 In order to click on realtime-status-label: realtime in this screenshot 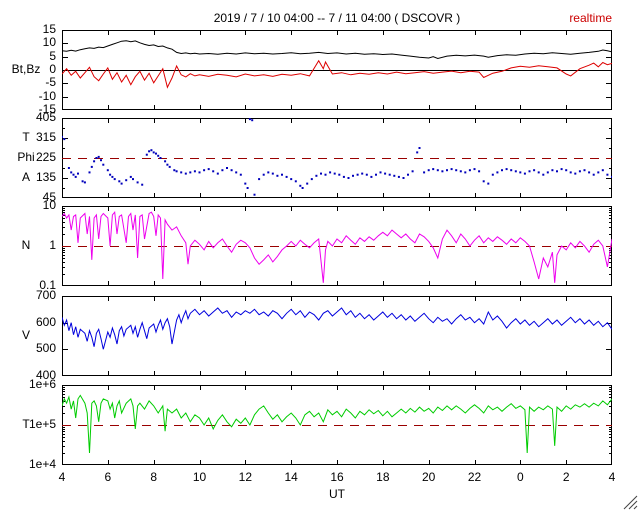, I will do `click(590, 18)`.